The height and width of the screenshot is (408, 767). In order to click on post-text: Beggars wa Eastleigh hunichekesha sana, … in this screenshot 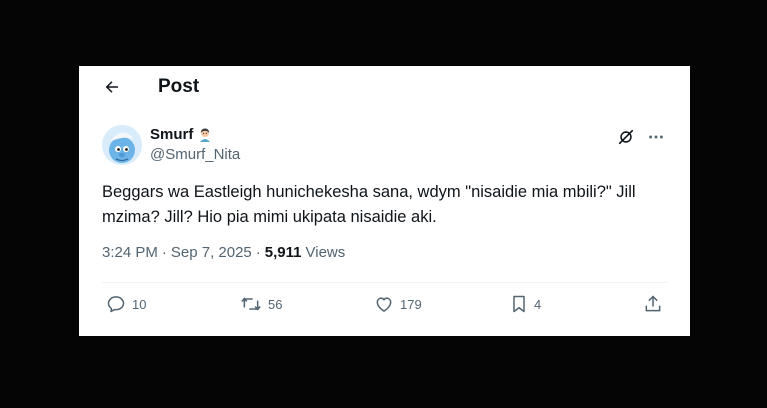, I will do `click(369, 204)`.